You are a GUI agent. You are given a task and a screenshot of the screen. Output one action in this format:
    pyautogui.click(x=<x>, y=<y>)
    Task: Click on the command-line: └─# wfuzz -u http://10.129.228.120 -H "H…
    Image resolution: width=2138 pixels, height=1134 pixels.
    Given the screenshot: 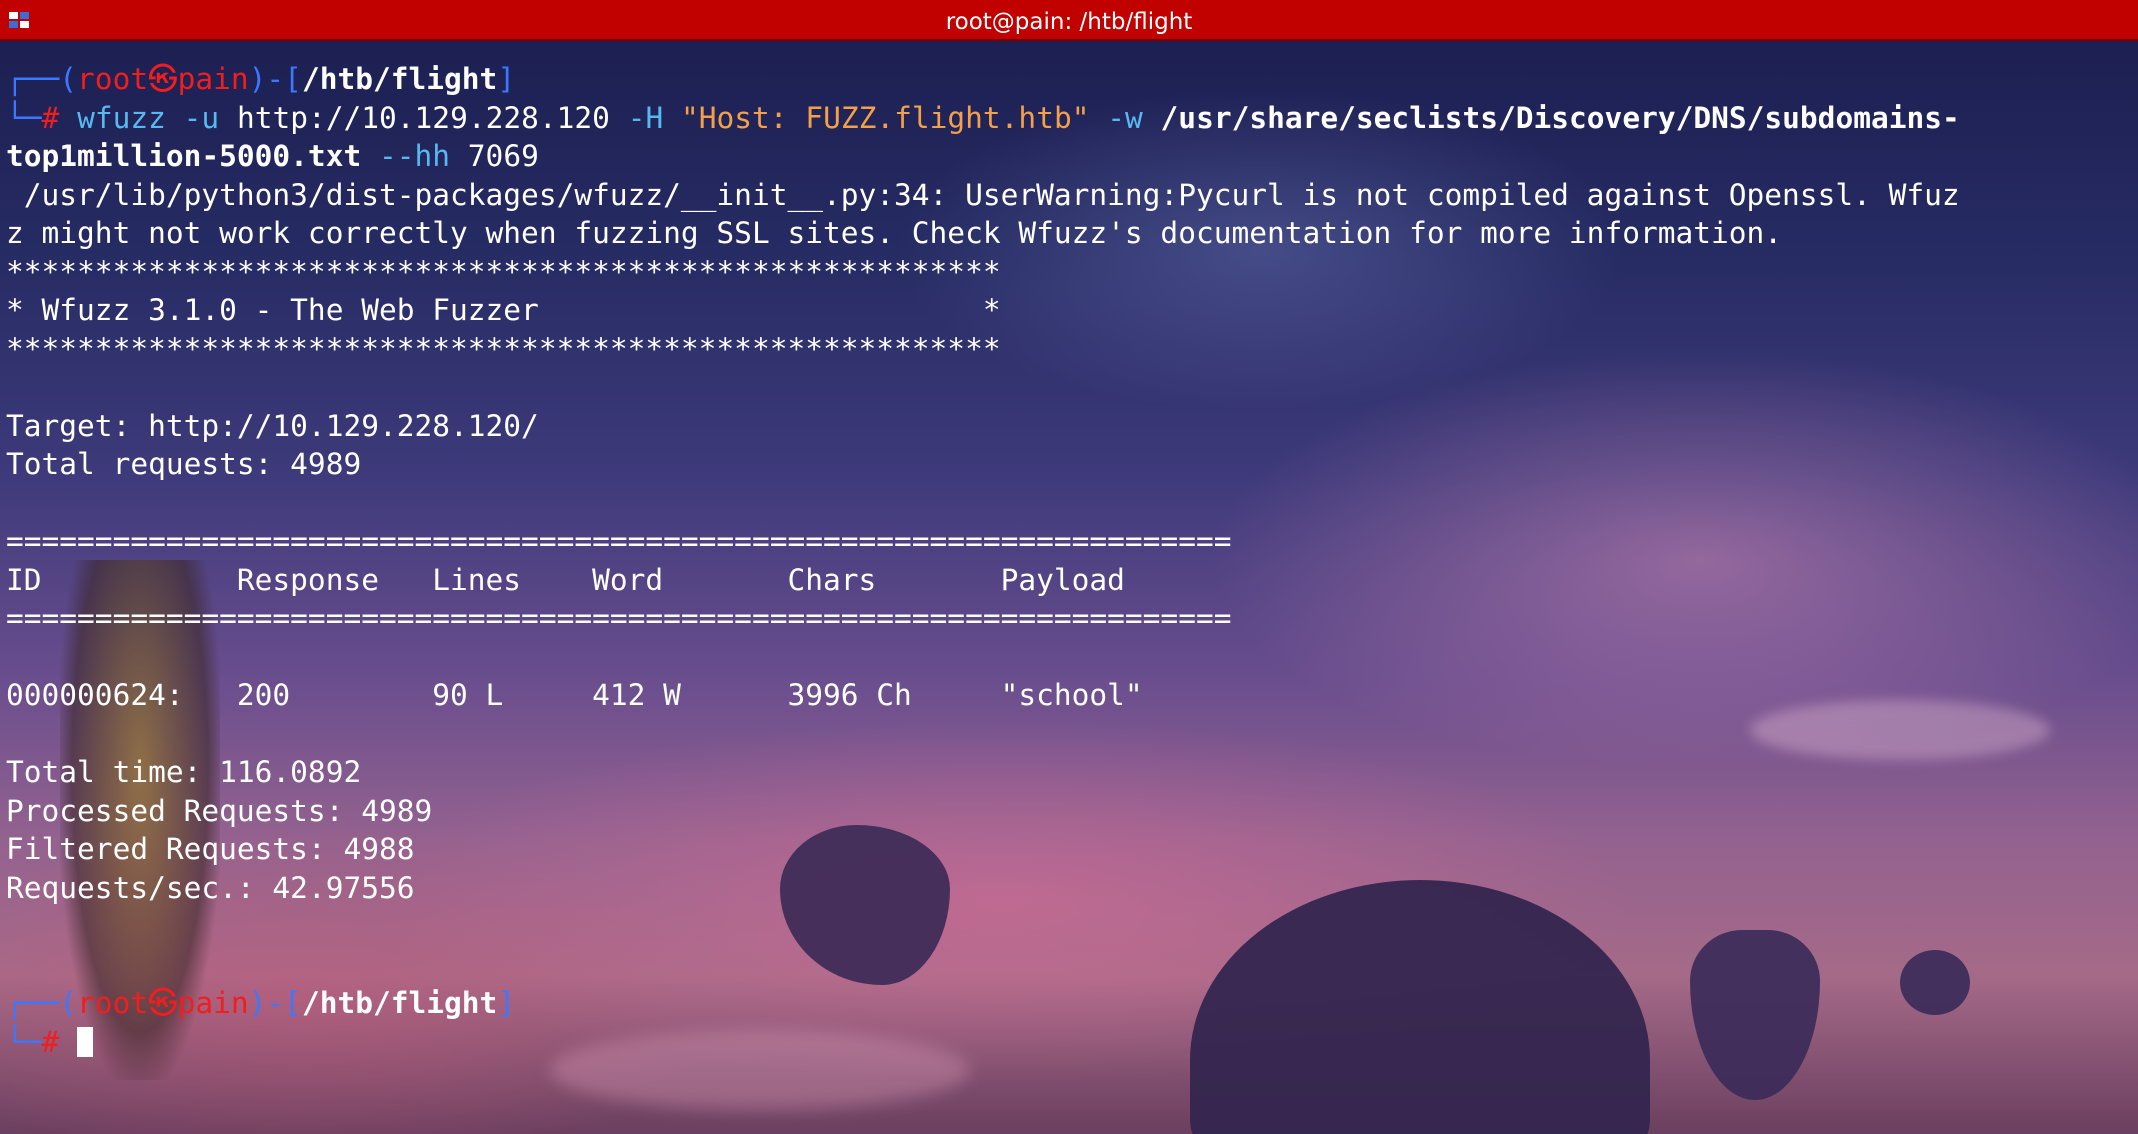 What is the action you would take?
    pyautogui.click(x=983, y=117)
    